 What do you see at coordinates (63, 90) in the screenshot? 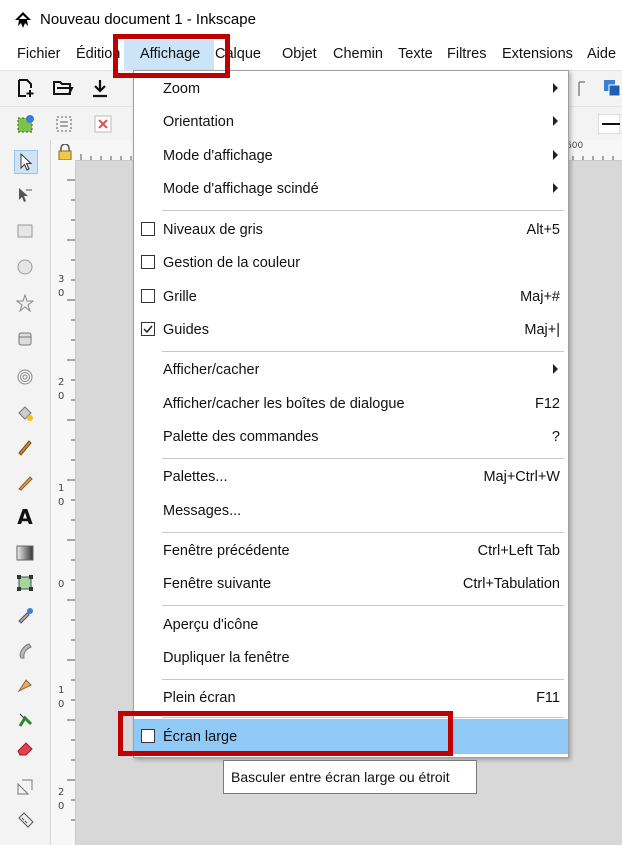
I see `open-folder-icon` at bounding box center [63, 90].